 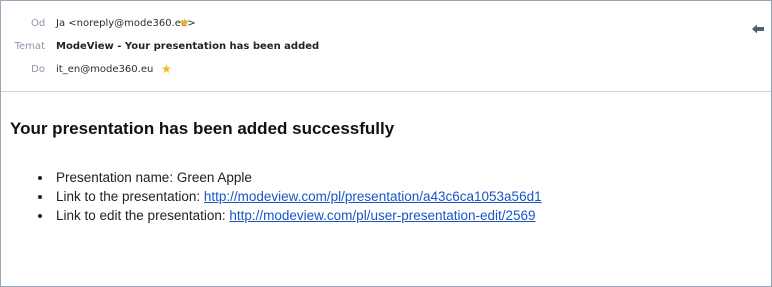 I want to click on item-label: Link to the presentation:, so click(x=130, y=196).